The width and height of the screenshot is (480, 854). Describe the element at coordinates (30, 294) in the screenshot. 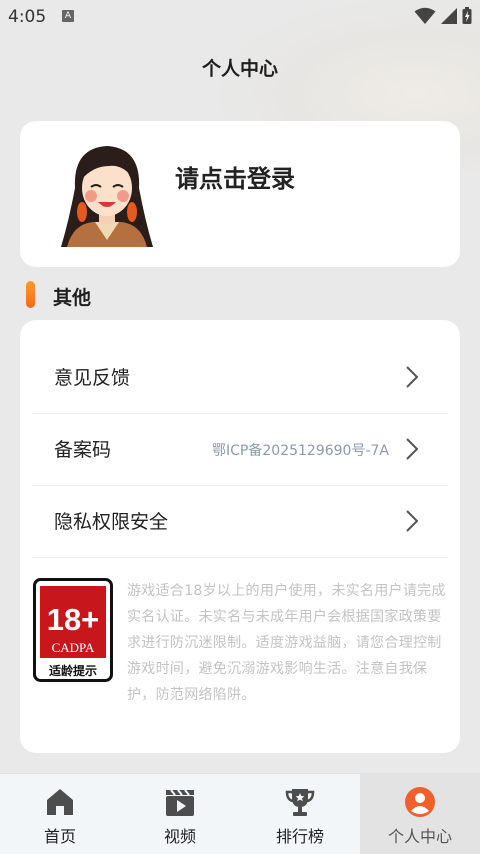

I see `section-accent-bar` at that location.